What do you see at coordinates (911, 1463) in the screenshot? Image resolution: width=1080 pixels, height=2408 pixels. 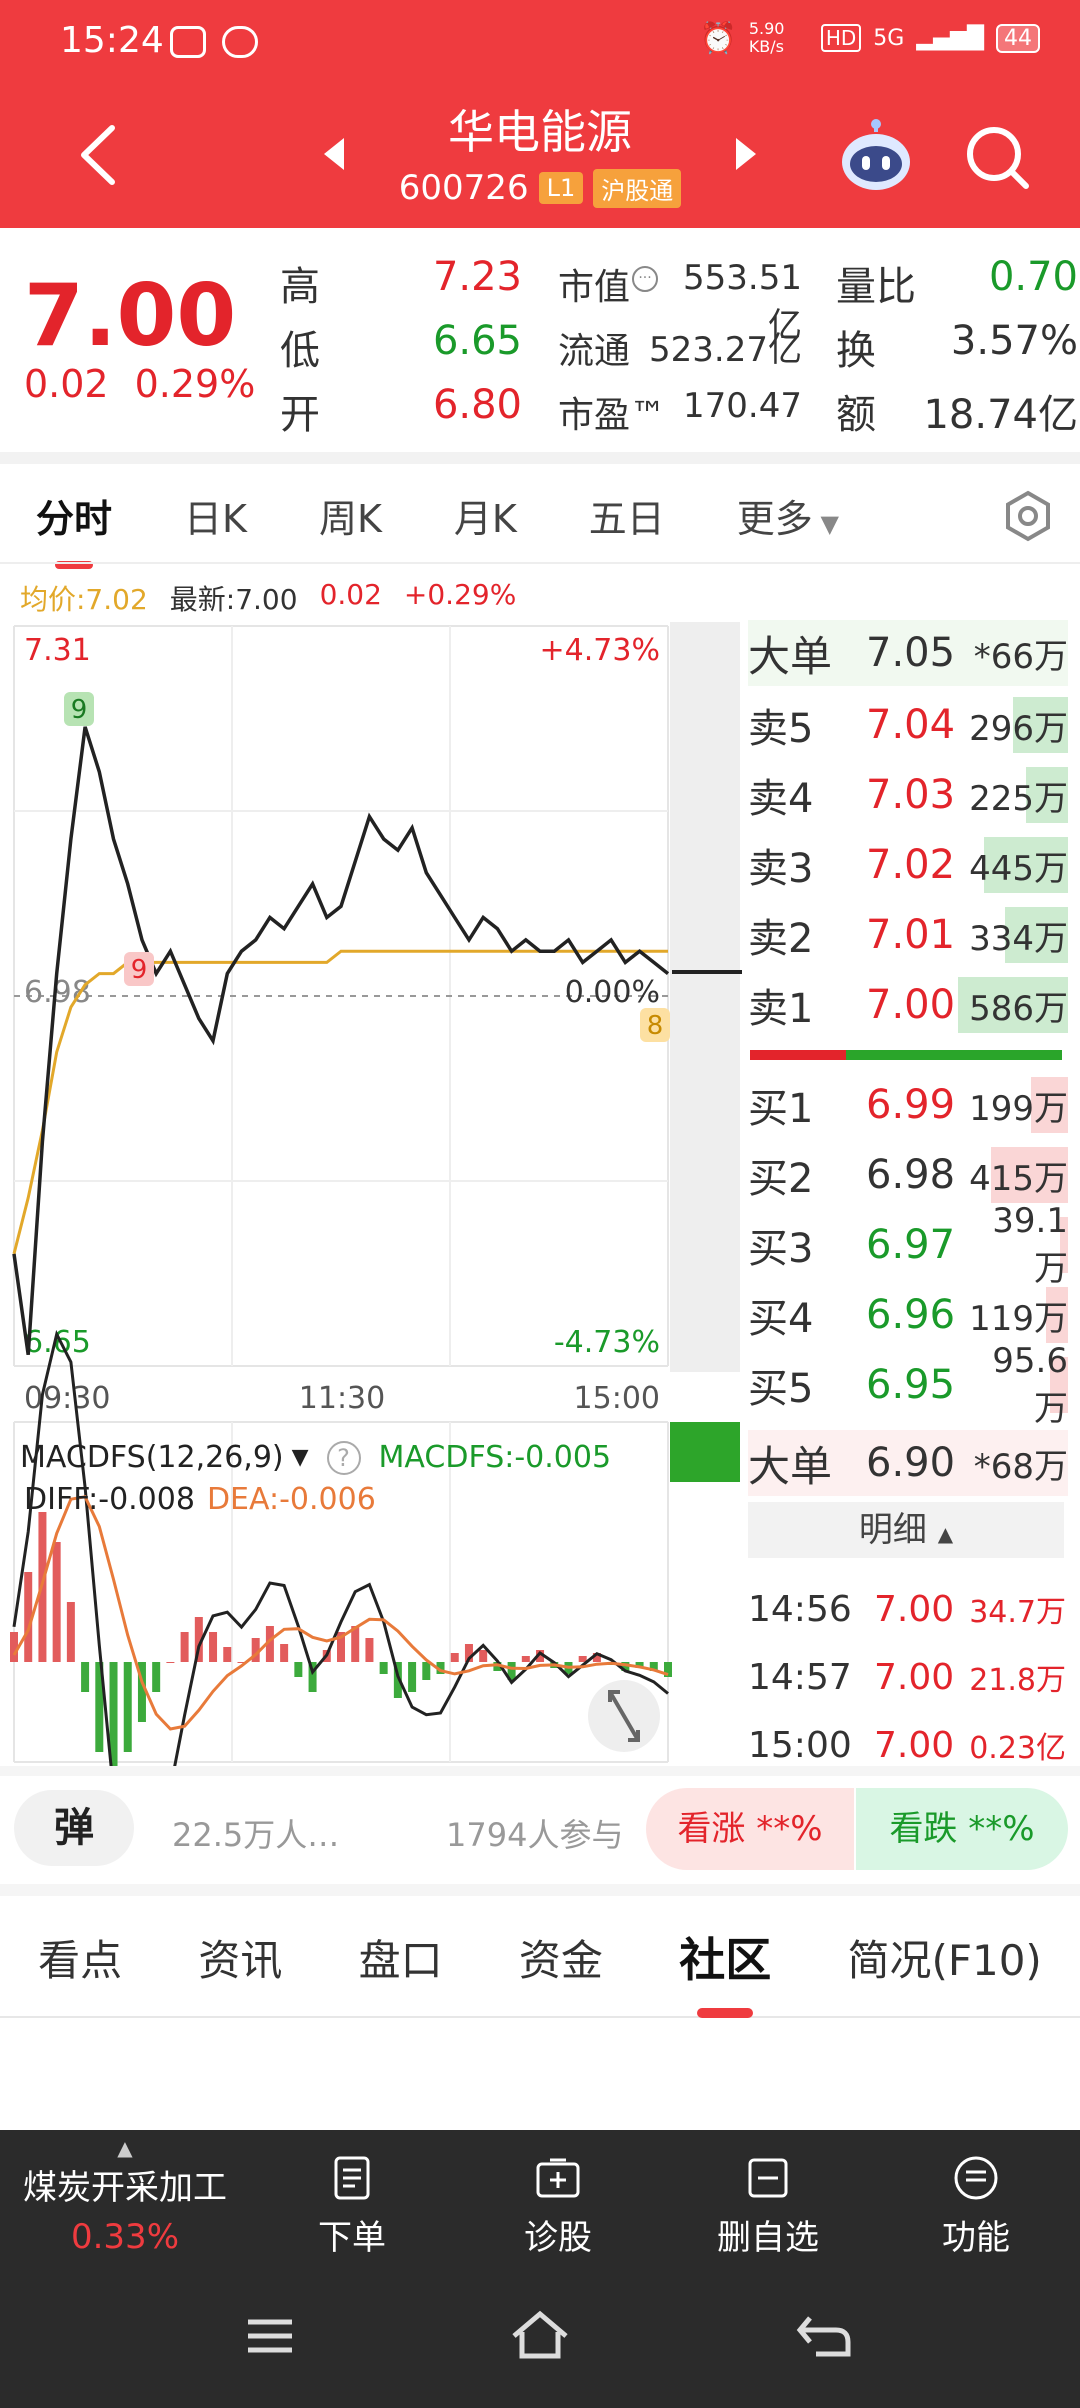 I see `big-order-bottom-price: 6.90` at bounding box center [911, 1463].